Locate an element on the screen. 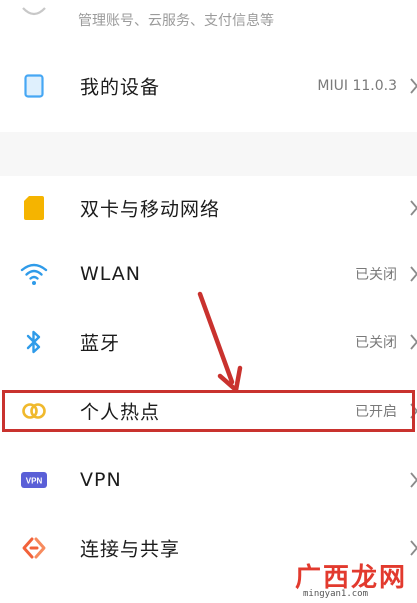 This screenshot has height=603, width=417. wlan-status: 已关闭 is located at coordinates (376, 275).